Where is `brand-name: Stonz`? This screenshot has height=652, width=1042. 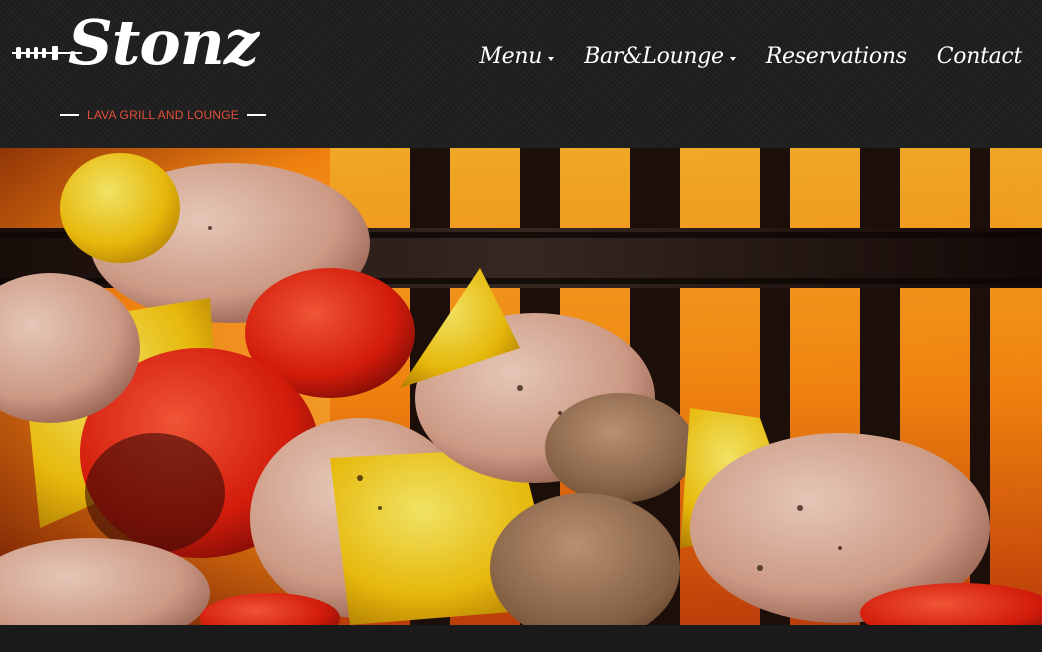 brand-name: Stonz is located at coordinates (163, 42).